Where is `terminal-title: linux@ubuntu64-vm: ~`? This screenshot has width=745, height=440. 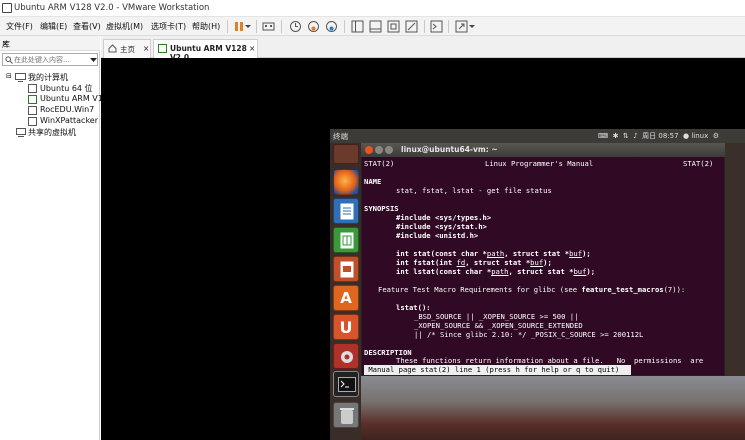
terminal-title: linux@ubuntu64-vm: ~ is located at coordinates (449, 149).